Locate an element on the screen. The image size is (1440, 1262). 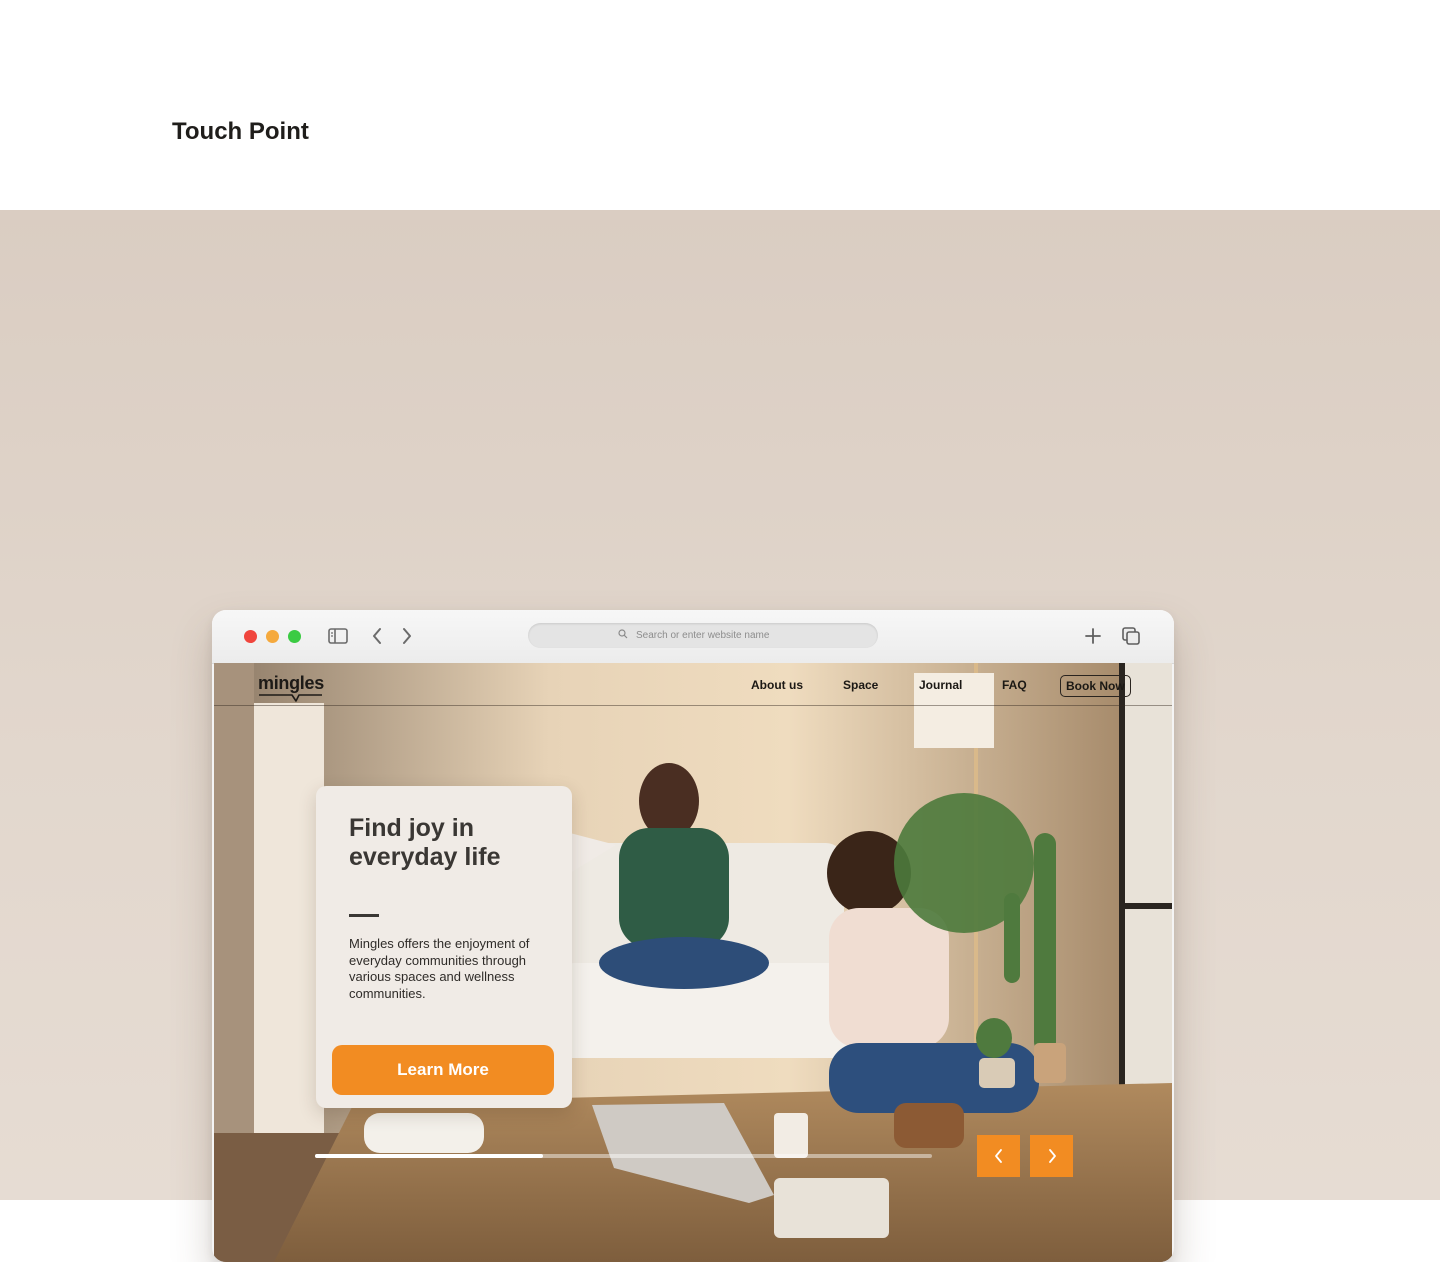
nav-link-about-us: About us is located at coordinates (777, 685).